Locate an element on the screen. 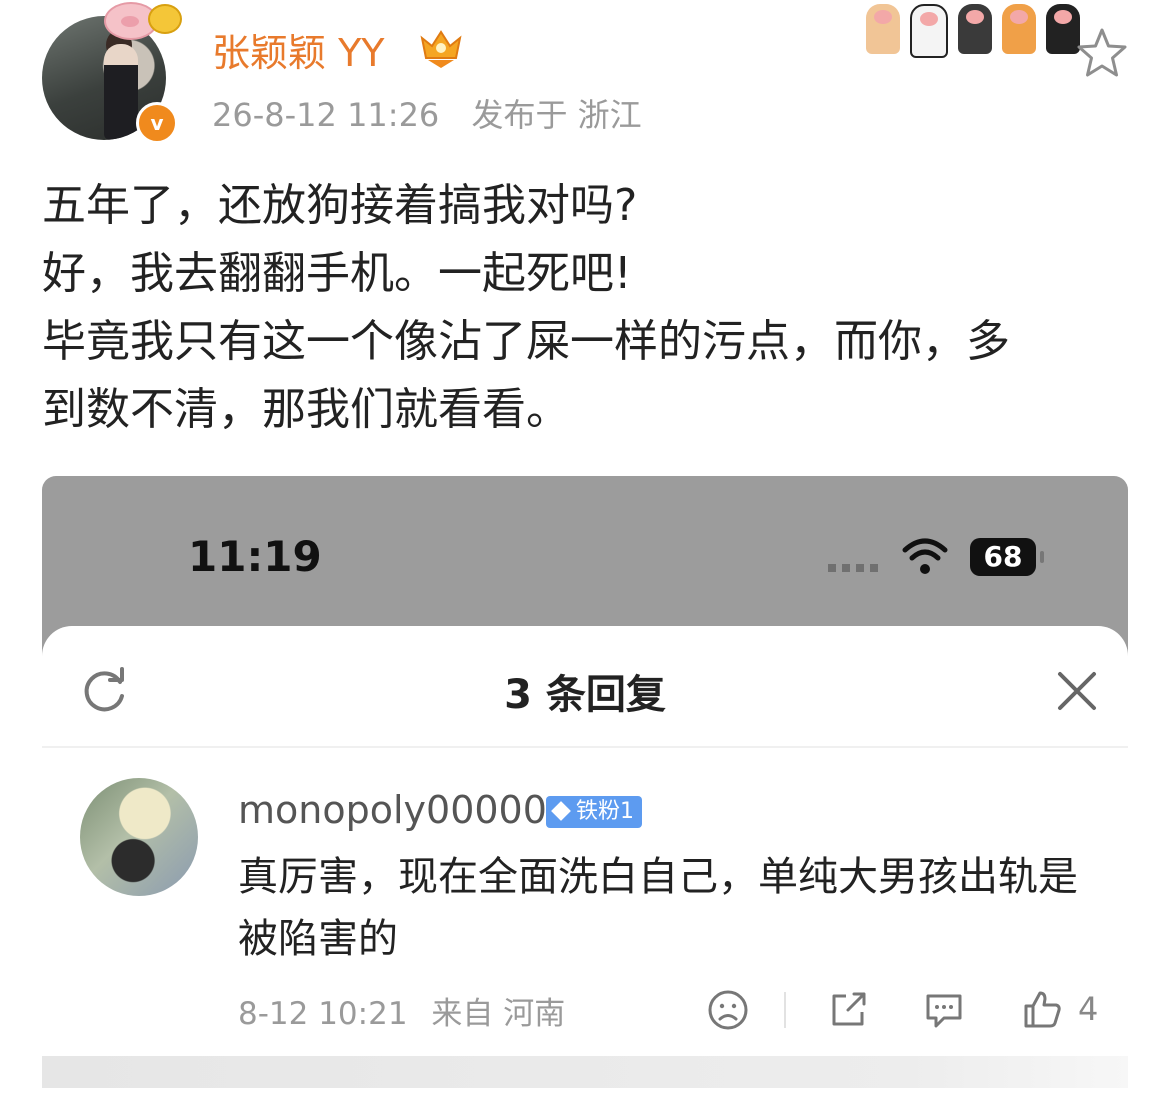  author-avatar: v is located at coordinates (112, 73).